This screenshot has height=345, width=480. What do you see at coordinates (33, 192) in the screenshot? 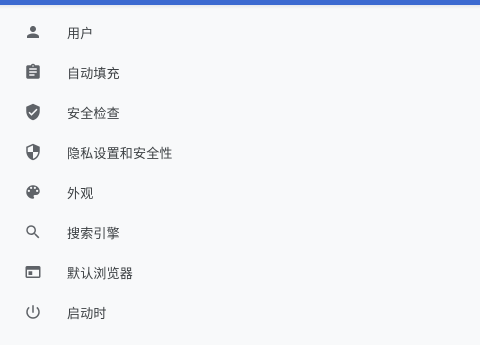
I see `palette-icon` at bounding box center [33, 192].